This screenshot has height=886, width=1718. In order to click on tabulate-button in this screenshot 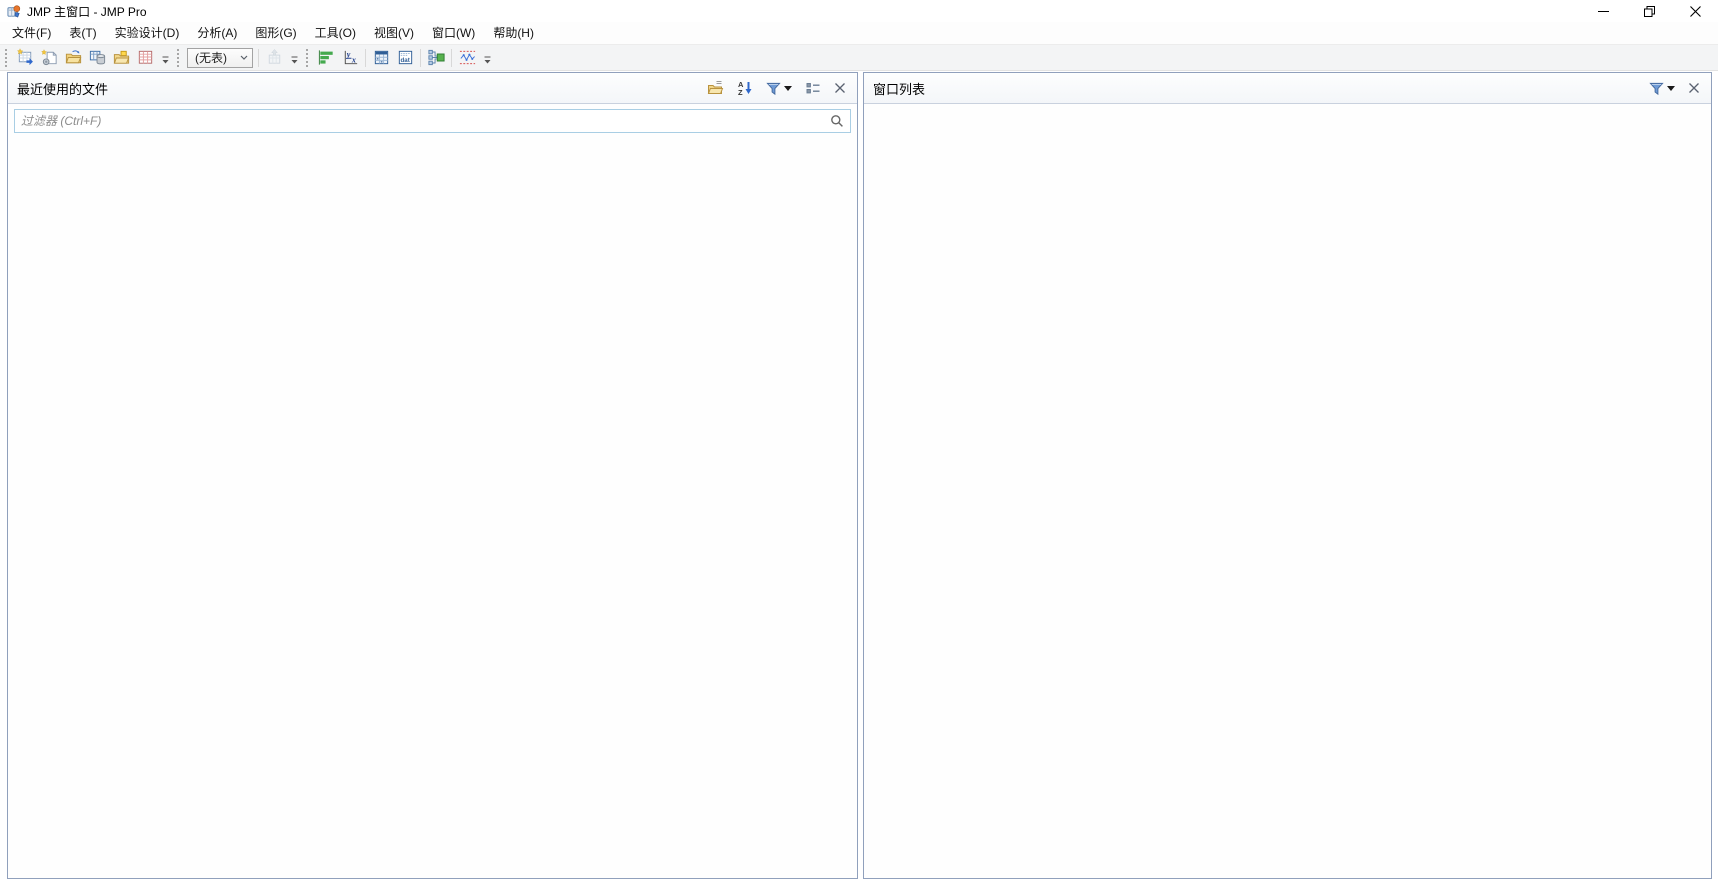, I will do `click(381, 57)`.